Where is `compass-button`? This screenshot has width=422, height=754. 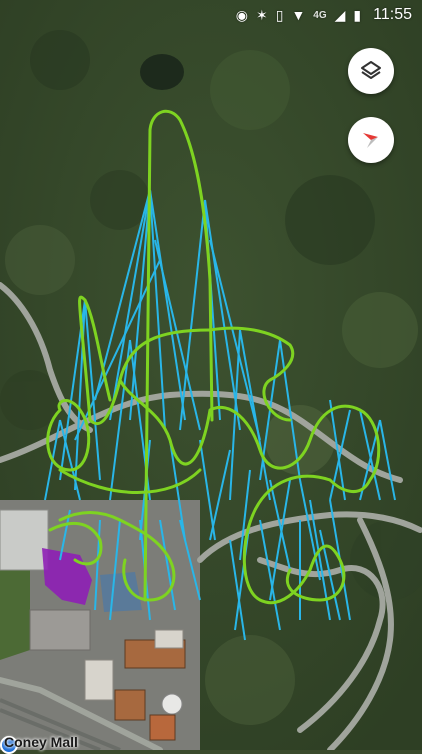
compass-button is located at coordinates (371, 140).